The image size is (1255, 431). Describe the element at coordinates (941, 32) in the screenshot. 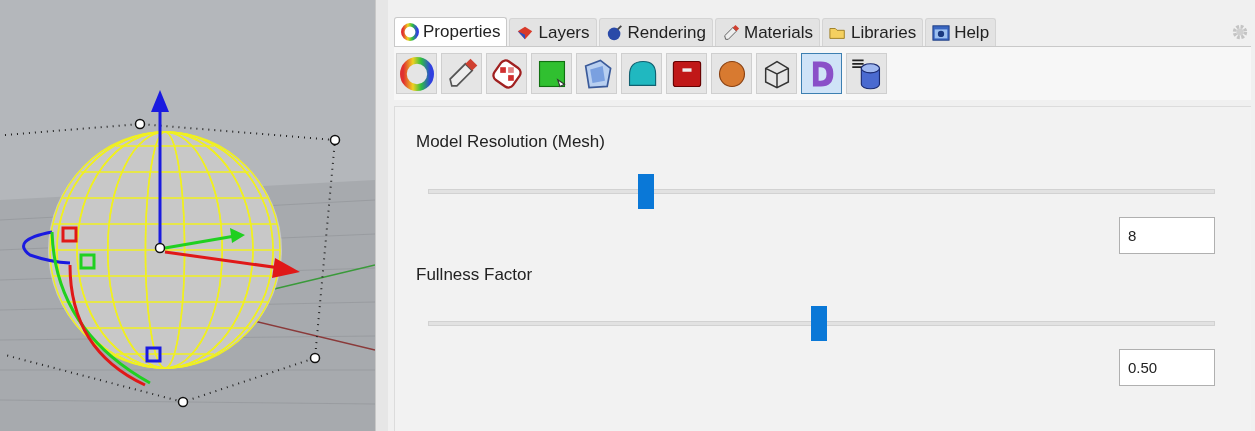

I see `help-window-icon` at that location.